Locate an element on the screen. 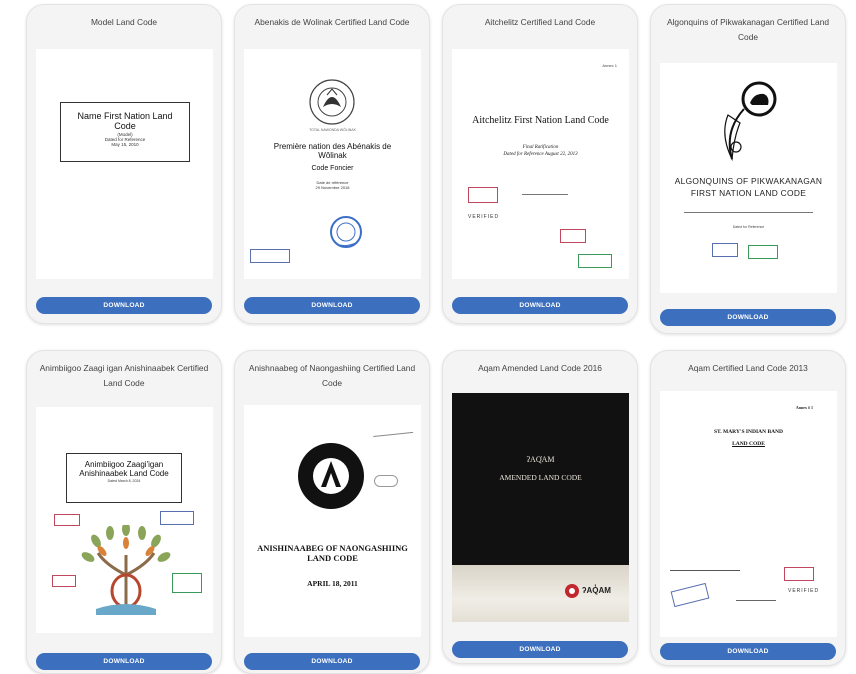 This screenshot has width=856, height=674. document-thumbnail: ʔAQ̓AM AMENDED LAND CODE ʔAQ̓AM is located at coordinates (540, 507).